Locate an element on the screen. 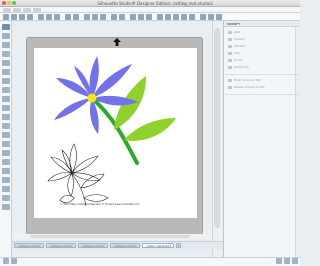 The width and height of the screenshot is (320, 266). redo-icon is located at coordinates (76, 17).